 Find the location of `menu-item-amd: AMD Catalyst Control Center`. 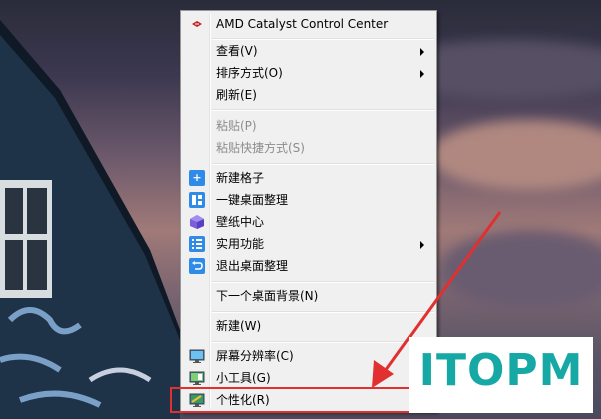

menu-item-amd: AMD Catalyst Control Center is located at coordinates (308, 24).